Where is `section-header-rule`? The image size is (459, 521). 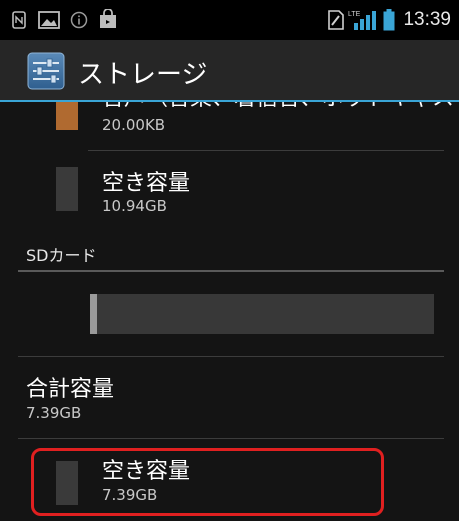
section-header-rule is located at coordinates (231, 271).